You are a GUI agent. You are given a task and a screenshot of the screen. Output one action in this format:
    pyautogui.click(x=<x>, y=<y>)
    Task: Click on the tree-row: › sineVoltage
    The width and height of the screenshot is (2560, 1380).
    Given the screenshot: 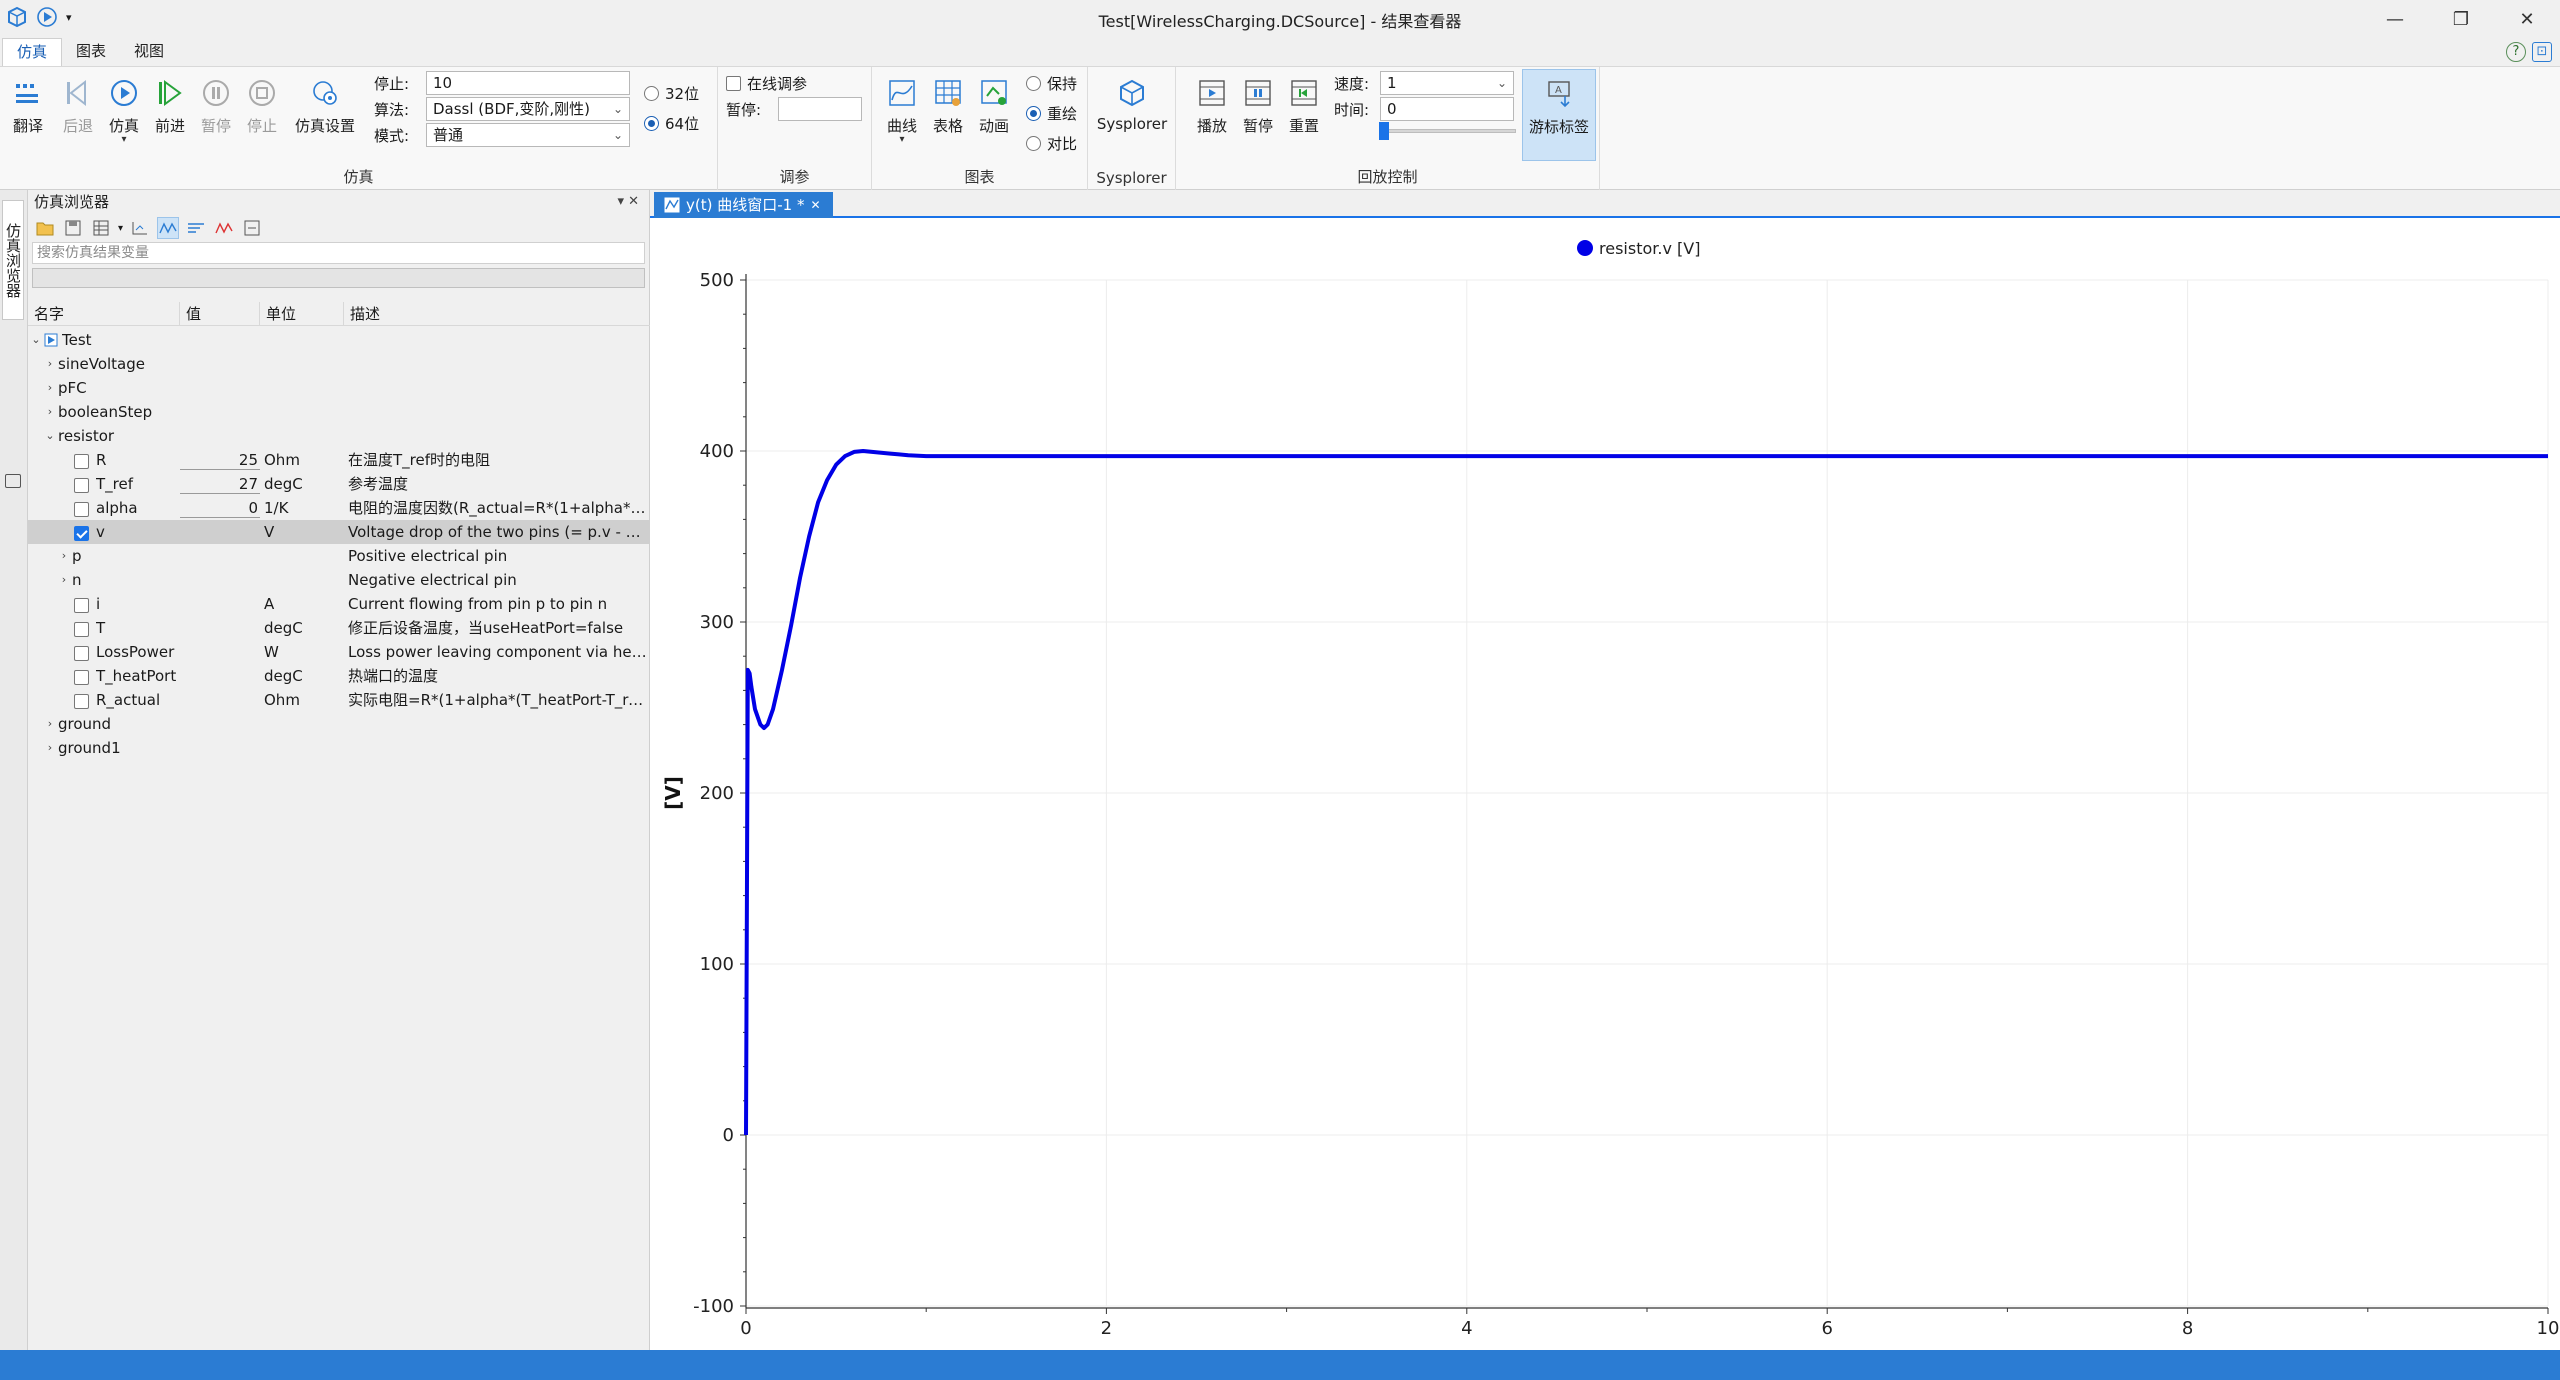 What is the action you would take?
    pyautogui.click(x=339, y=364)
    